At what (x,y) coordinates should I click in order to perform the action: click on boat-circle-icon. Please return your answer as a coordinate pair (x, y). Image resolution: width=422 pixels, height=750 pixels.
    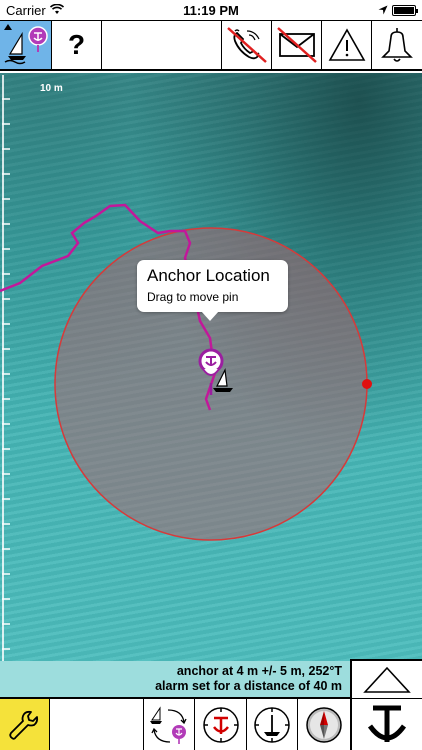
    Looking at the image, I should click on (272, 724).